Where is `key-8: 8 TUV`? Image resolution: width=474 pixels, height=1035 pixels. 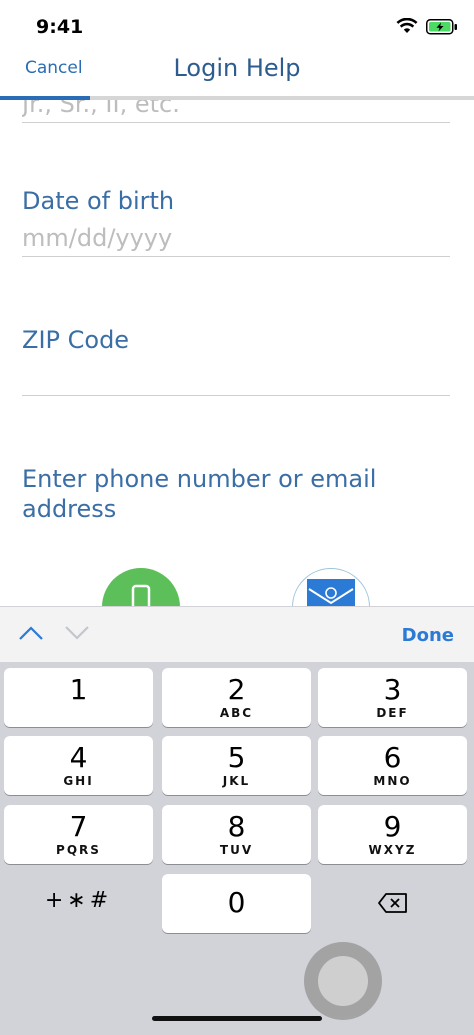
key-8: 8 TUV is located at coordinates (236, 834).